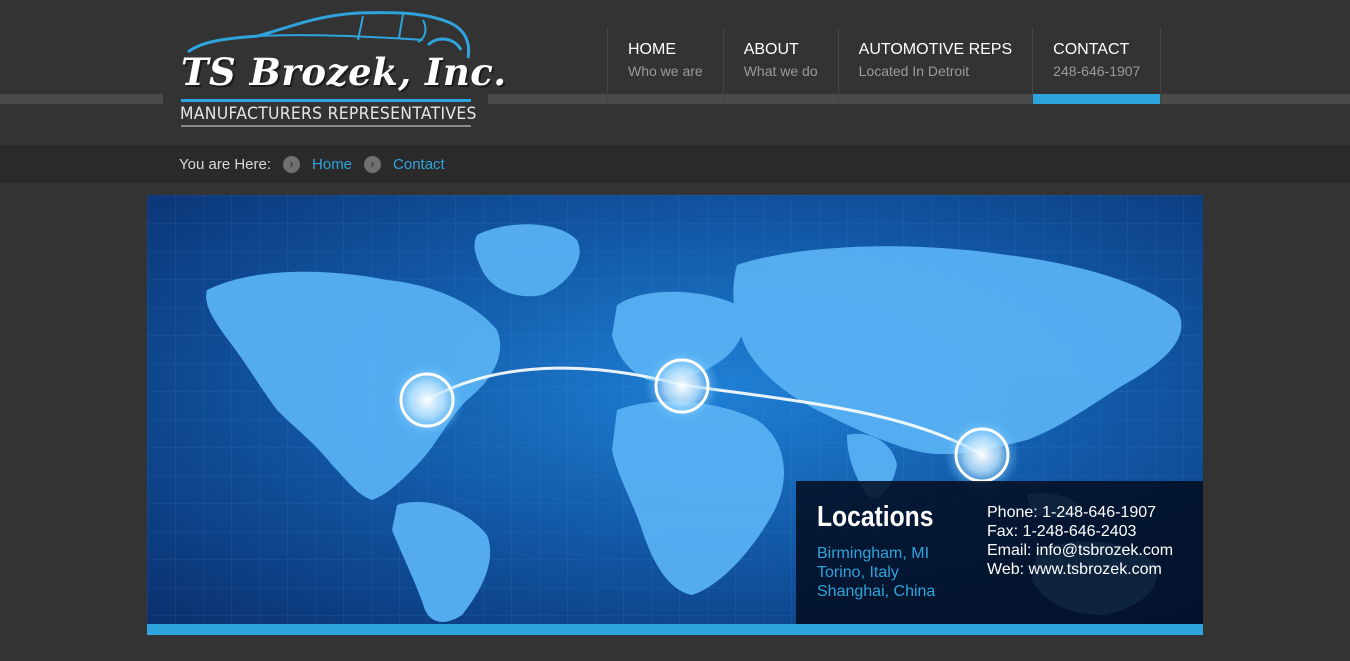 The height and width of the screenshot is (661, 1350). Describe the element at coordinates (780, 71) in the screenshot. I see `nav-about-sub: What we do` at that location.